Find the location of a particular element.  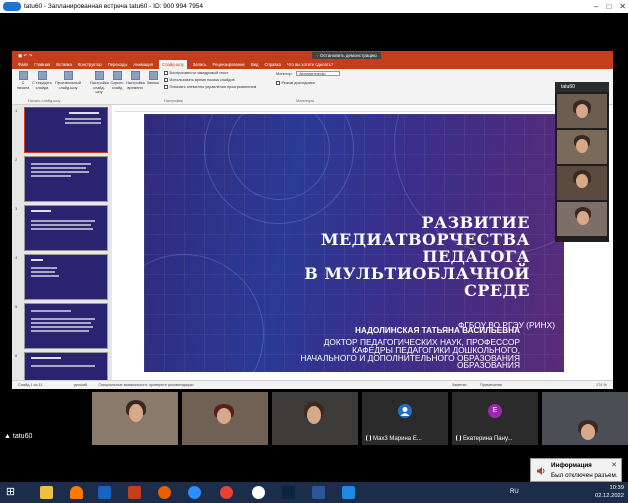

tab-design: Конструктор is located at coordinates (90, 64).